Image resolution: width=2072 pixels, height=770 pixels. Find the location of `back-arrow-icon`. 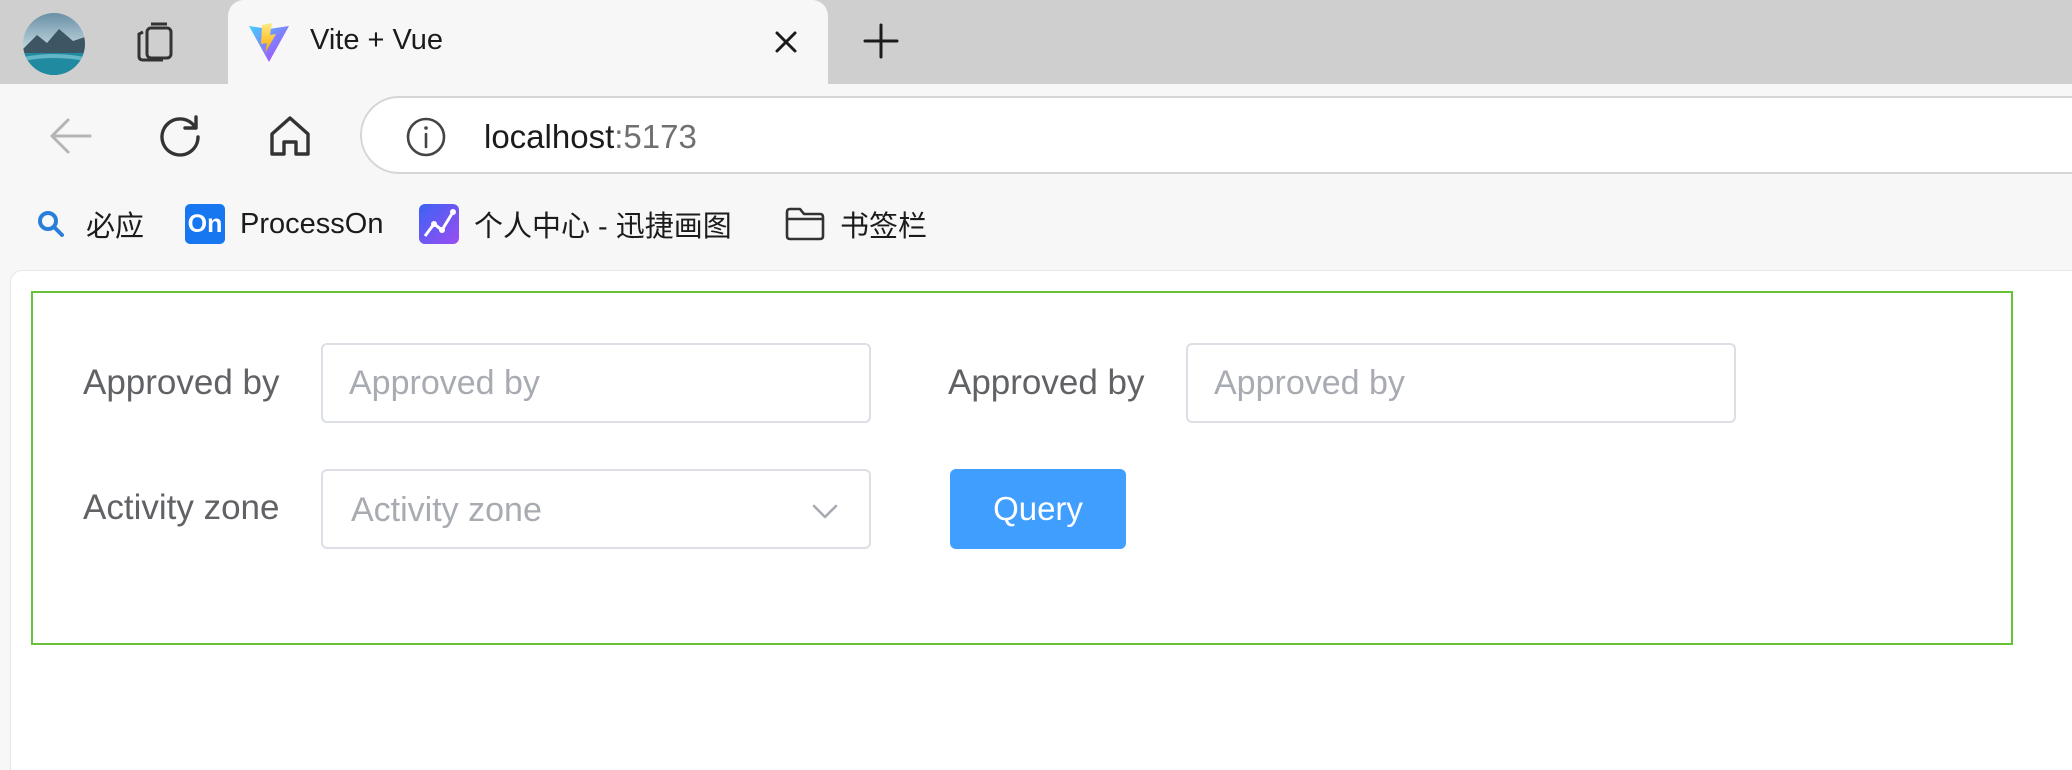

back-arrow-icon is located at coordinates (70, 136).